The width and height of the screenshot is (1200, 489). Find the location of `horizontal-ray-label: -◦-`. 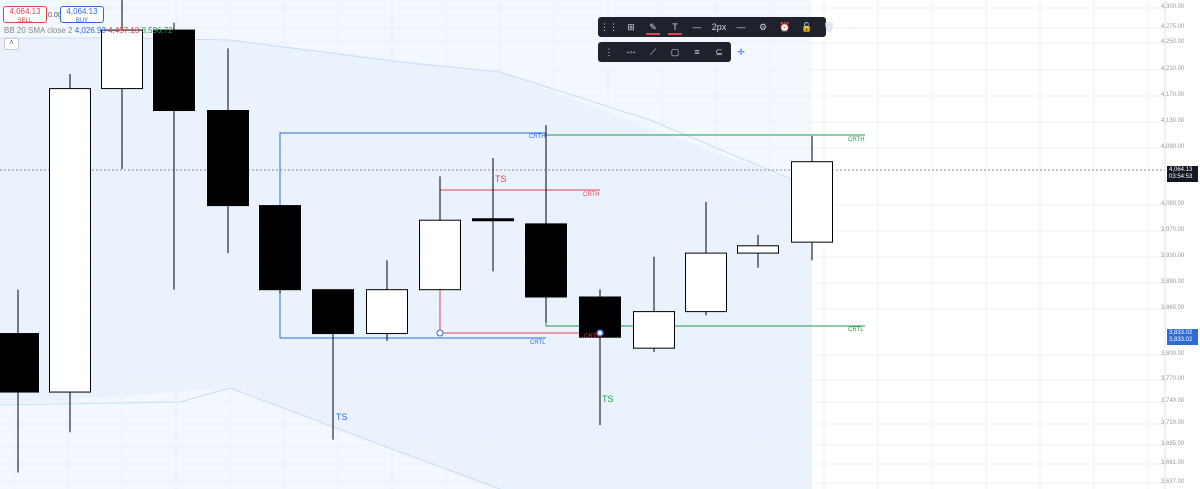

horizontal-ray-label: -◦- is located at coordinates (631, 52).